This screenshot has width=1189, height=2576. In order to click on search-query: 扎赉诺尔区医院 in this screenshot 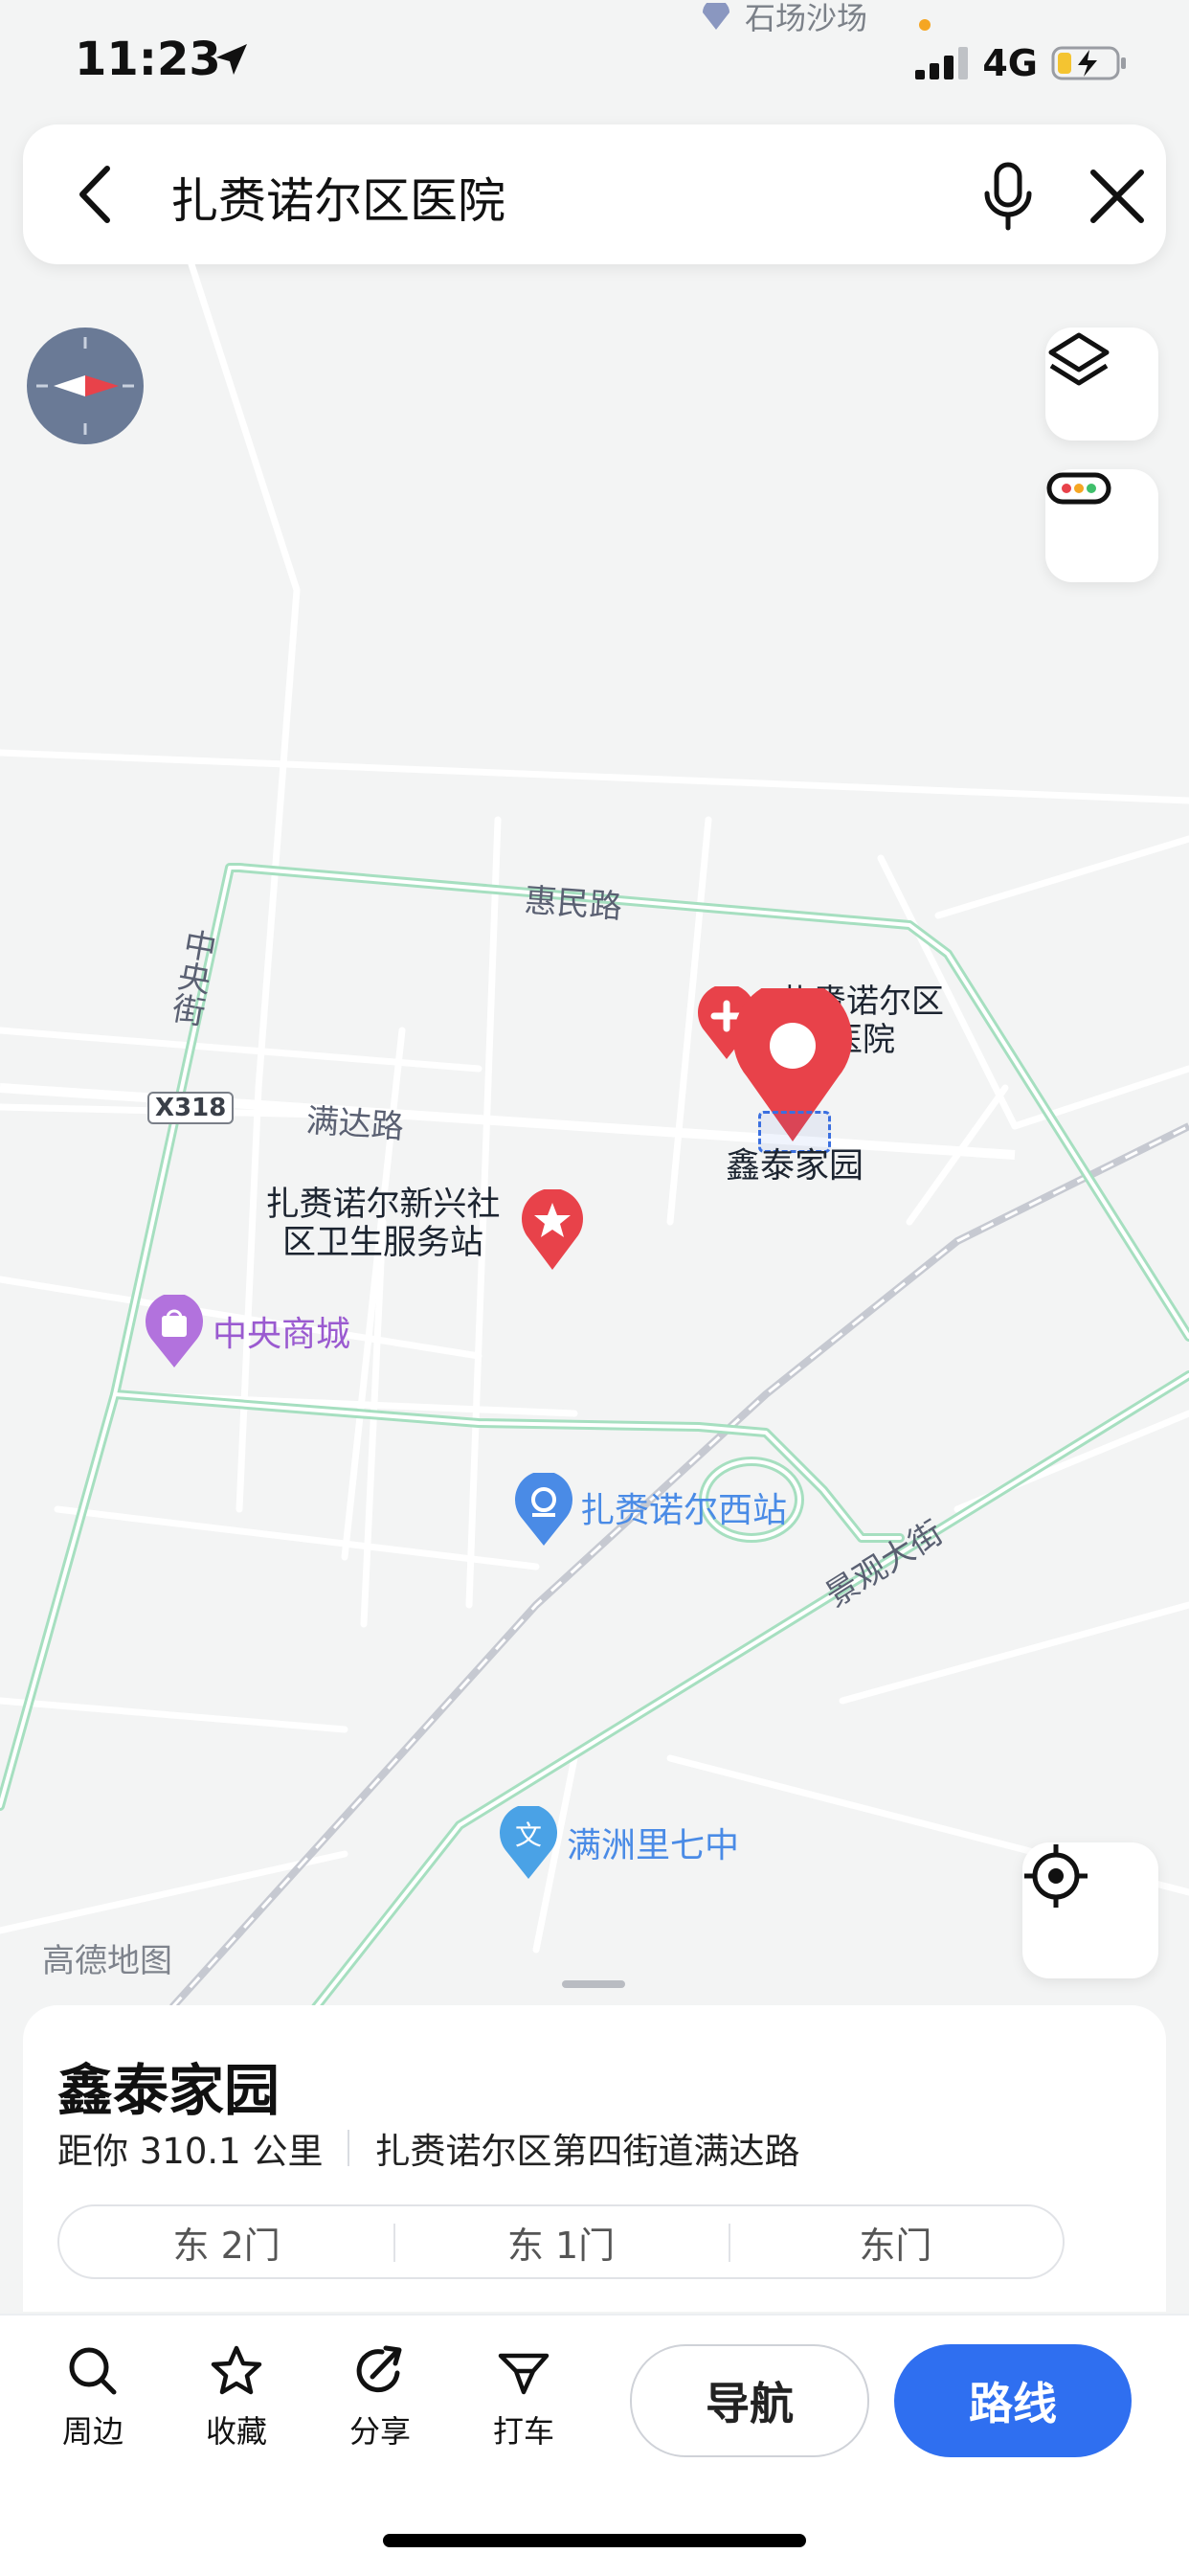, I will do `click(337, 197)`.